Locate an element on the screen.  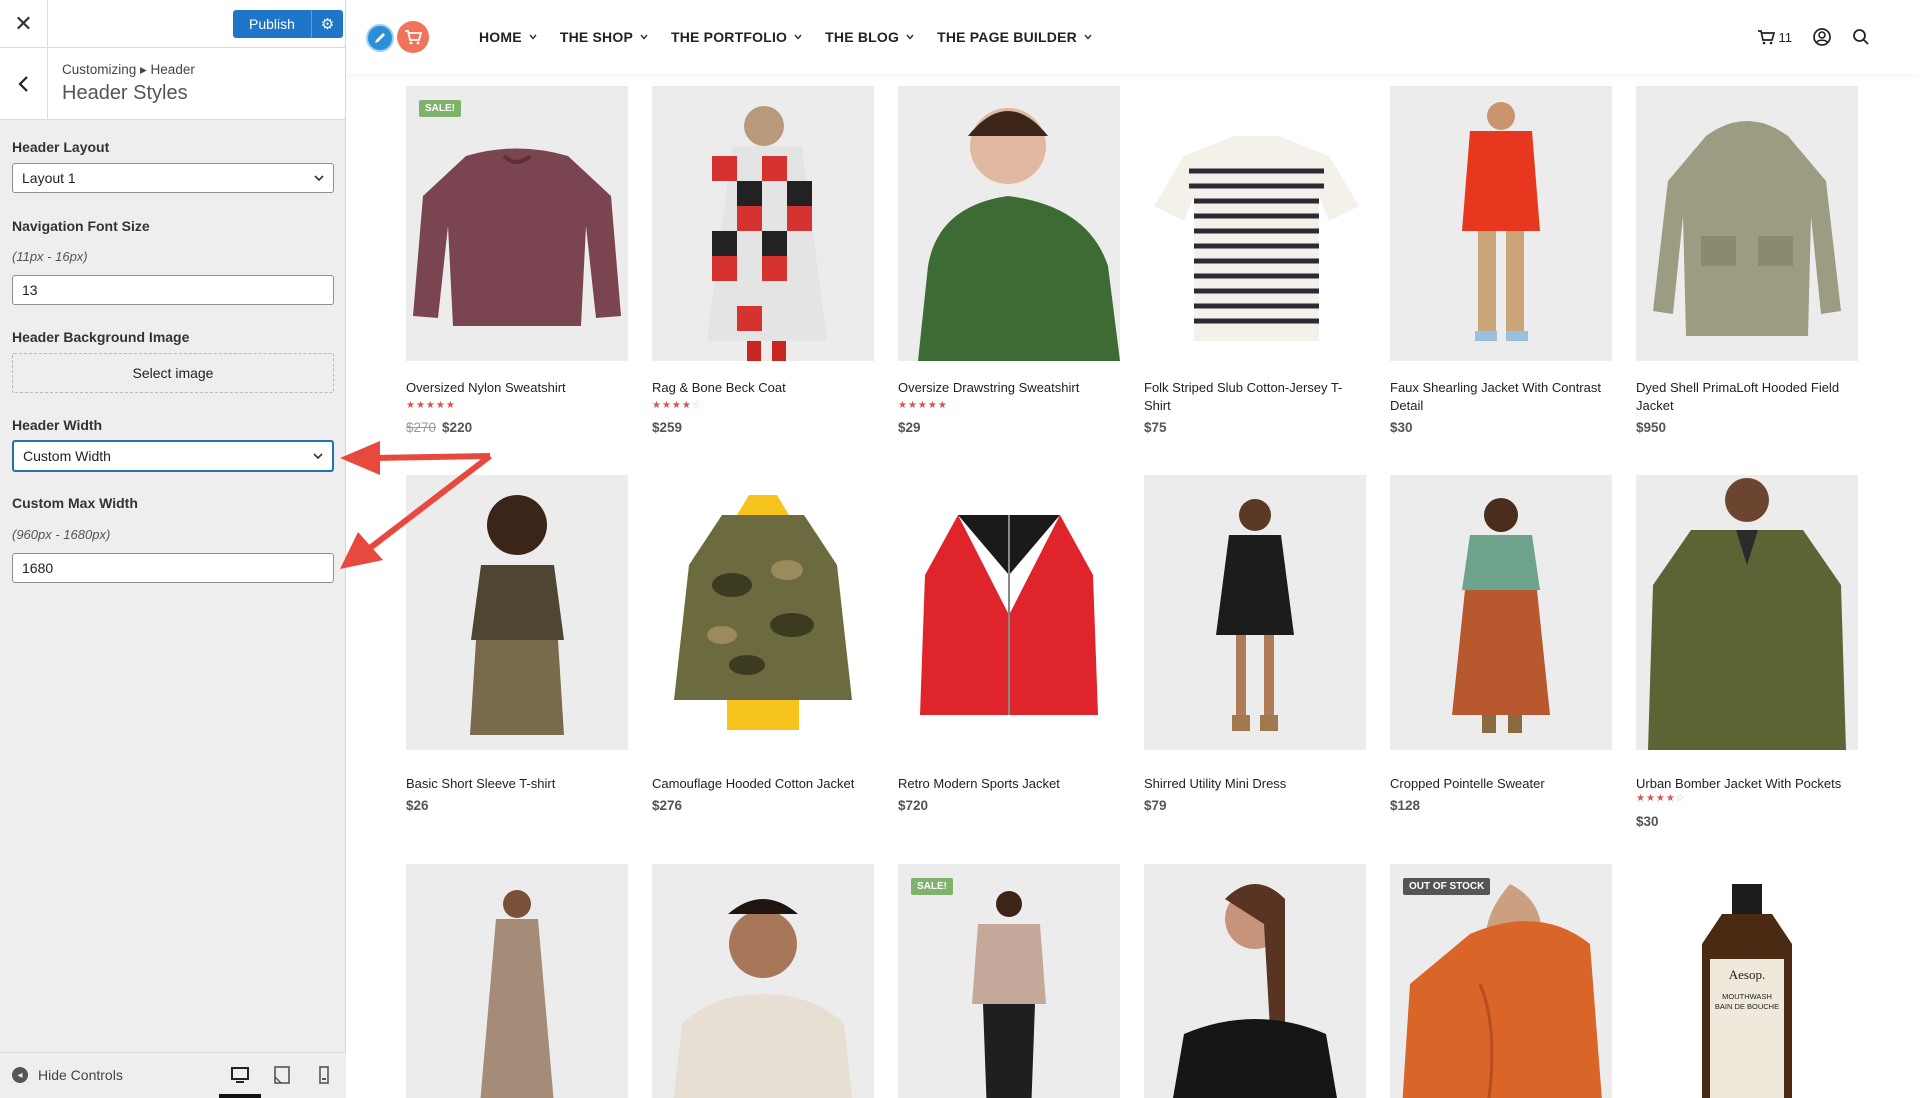
product-card-retro-modern-sports-jacket: Retro Modern Sports Jacket $720 is located at coordinates (1009, 644).